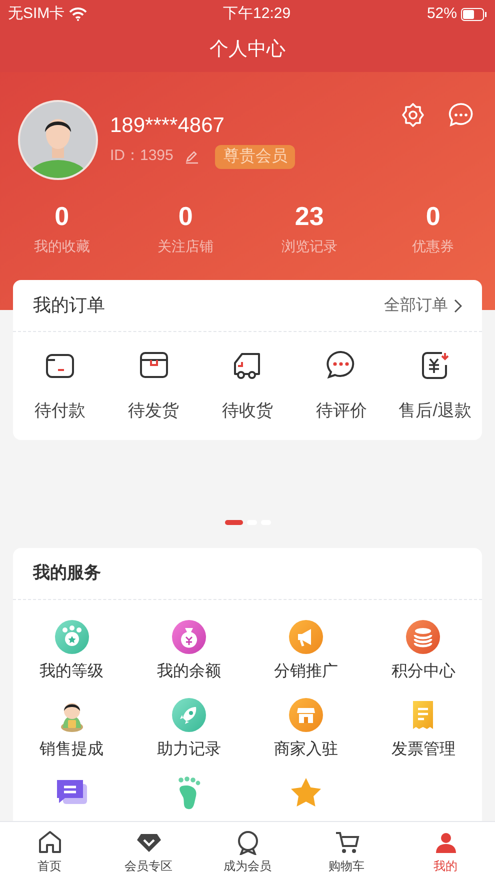  I want to click on phone-number: 189****4867, so click(168, 125).